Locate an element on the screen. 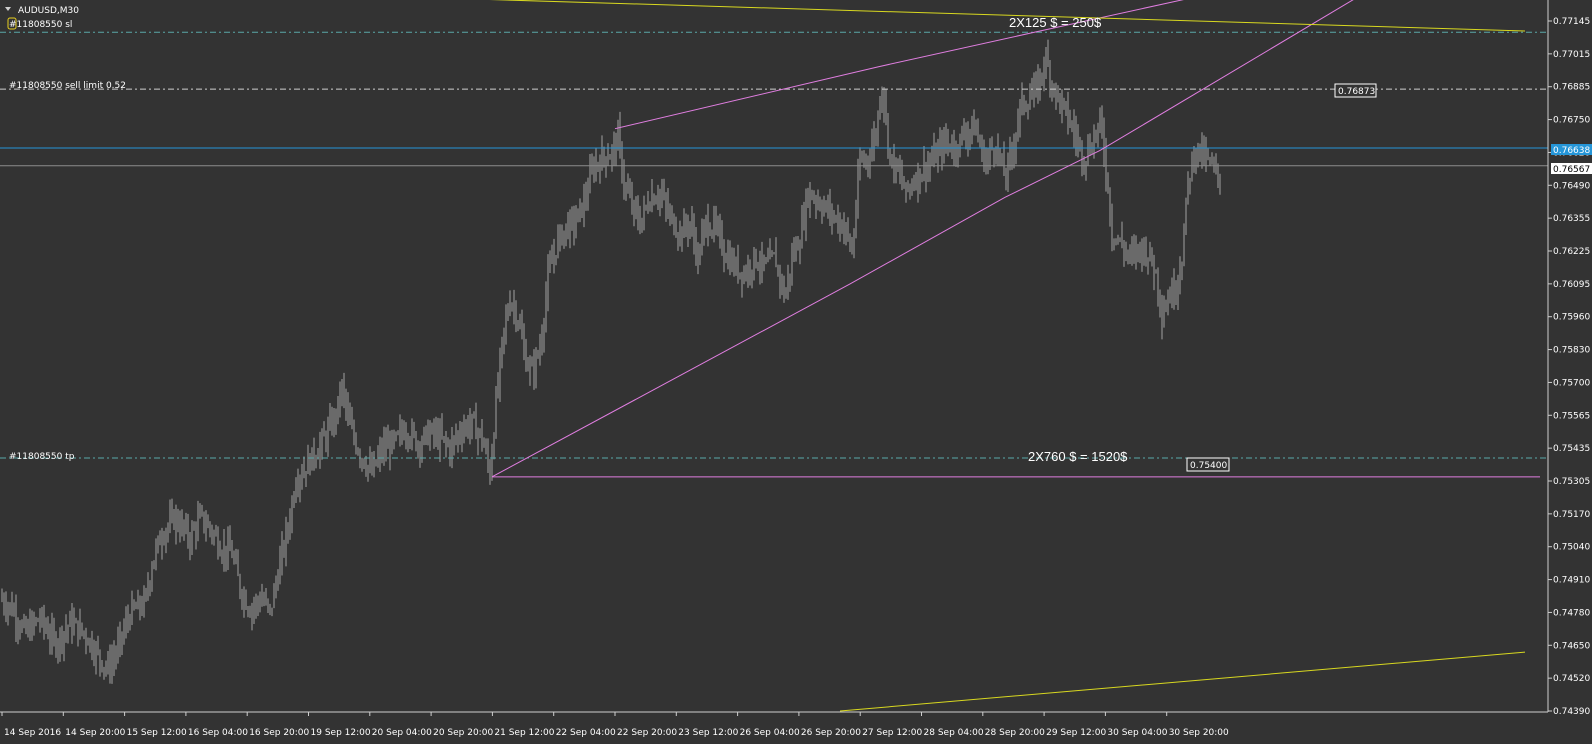 The height and width of the screenshot is (744, 1592). y-tick-label: 0.76490 is located at coordinates (1571, 186).